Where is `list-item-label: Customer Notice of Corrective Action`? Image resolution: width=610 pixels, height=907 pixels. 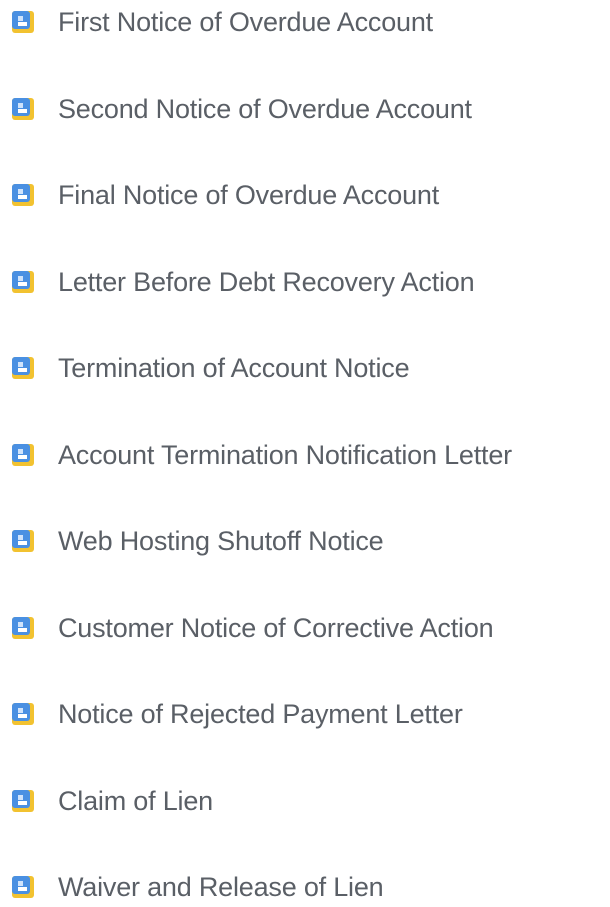 list-item-label: Customer Notice of Corrective Action is located at coordinates (276, 628).